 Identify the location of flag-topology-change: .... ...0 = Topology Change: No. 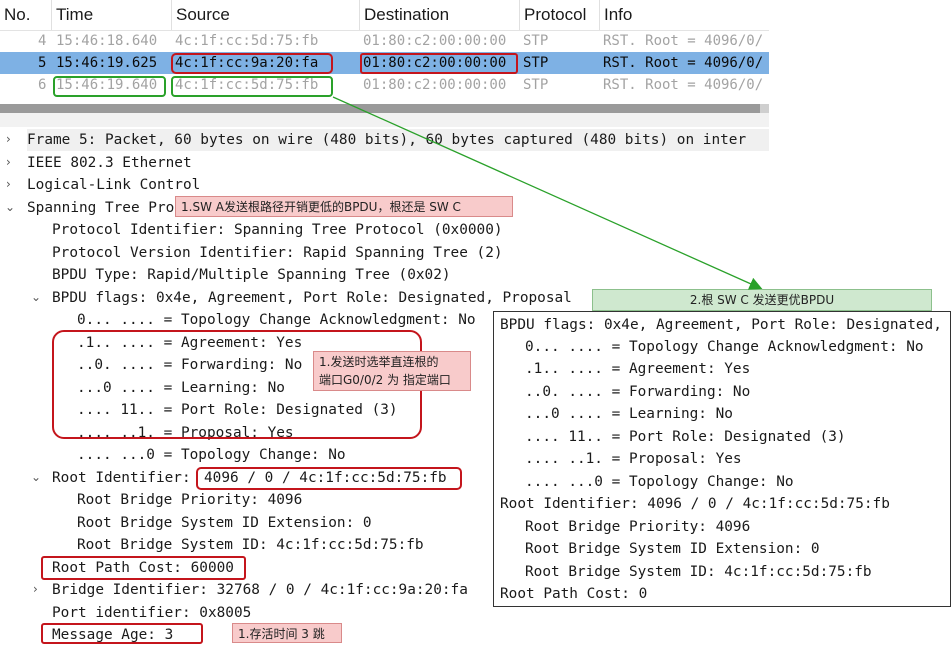
(211, 455).